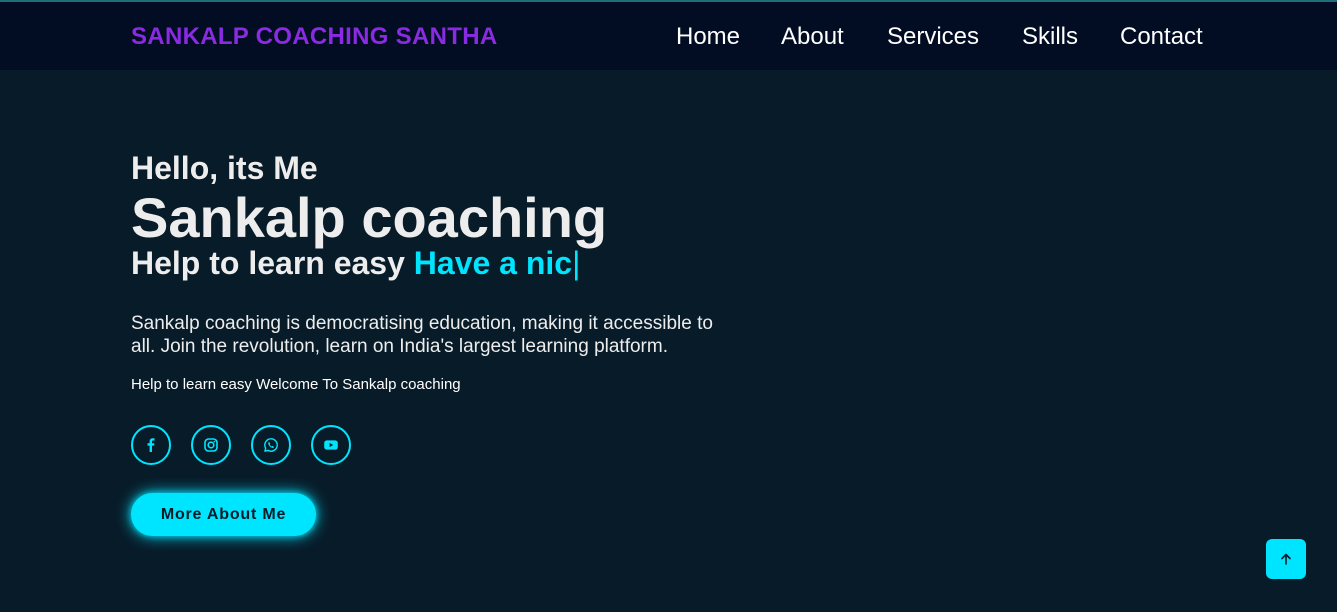 This screenshot has width=1337, height=612. Describe the element at coordinates (369, 217) in the screenshot. I see `hero-title: Sankalp coaching` at that location.